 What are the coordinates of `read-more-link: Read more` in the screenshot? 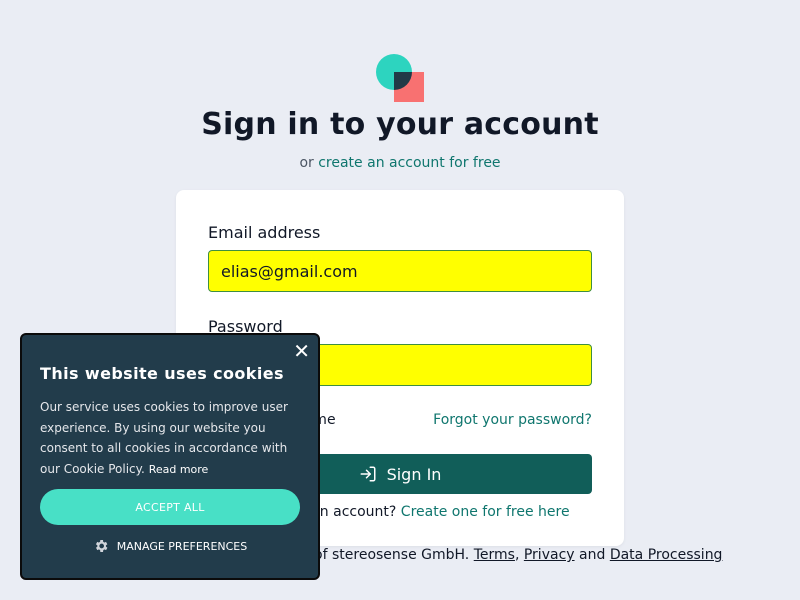 It's located at (179, 469).